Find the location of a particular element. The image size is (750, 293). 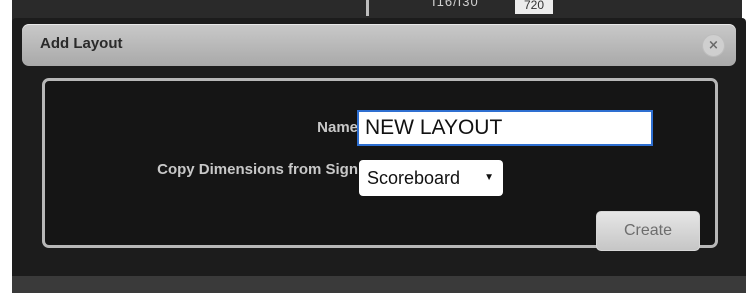

background-header-text: I16/I30 is located at coordinates (455, 4).